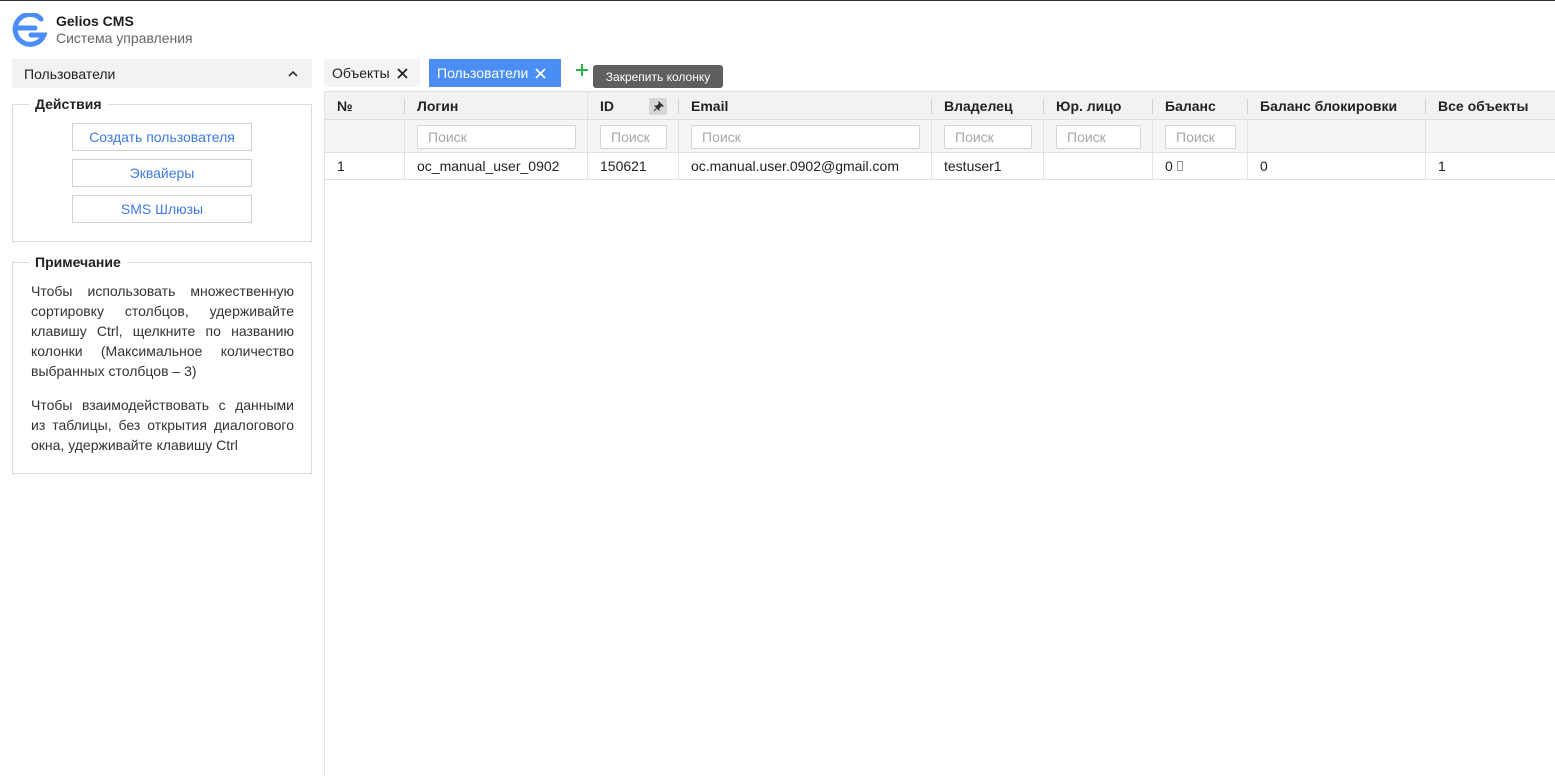  Describe the element at coordinates (162, 173) in the screenshot. I see `acquirers-button: Эквайеры` at that location.